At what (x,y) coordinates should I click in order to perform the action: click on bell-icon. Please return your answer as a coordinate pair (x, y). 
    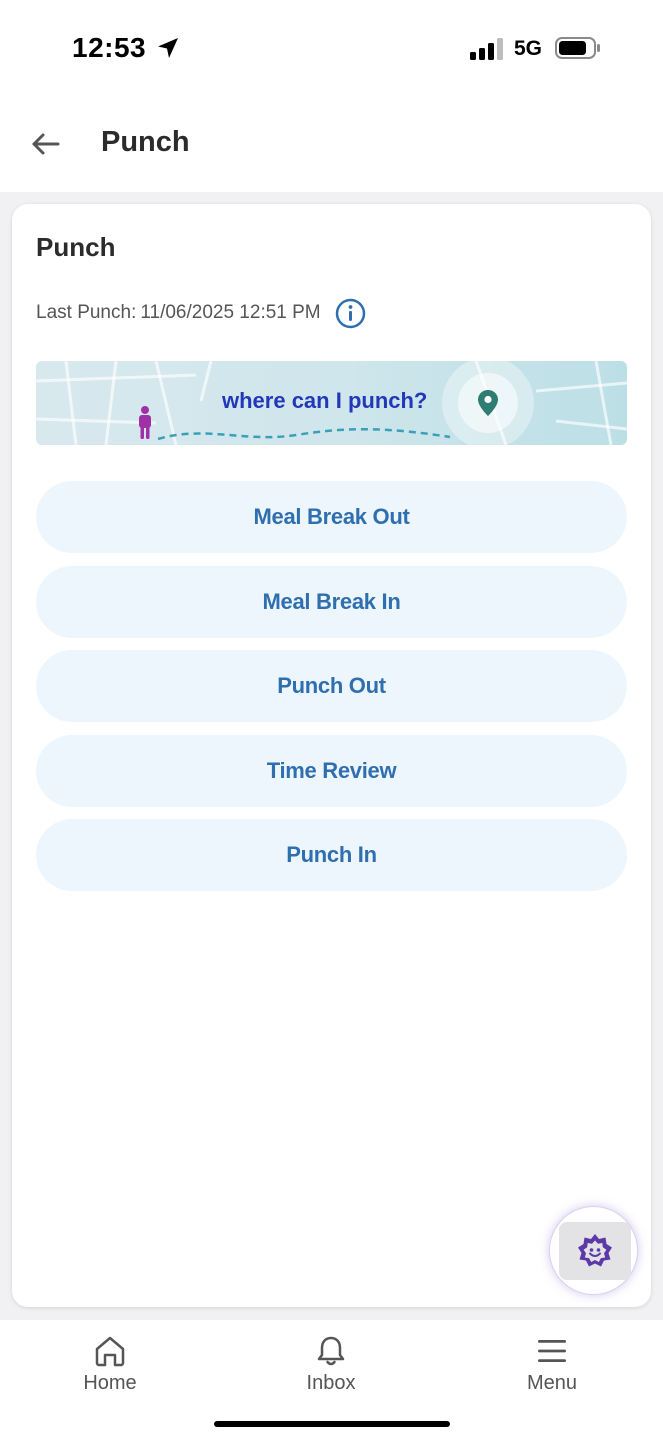
    Looking at the image, I should click on (331, 1351).